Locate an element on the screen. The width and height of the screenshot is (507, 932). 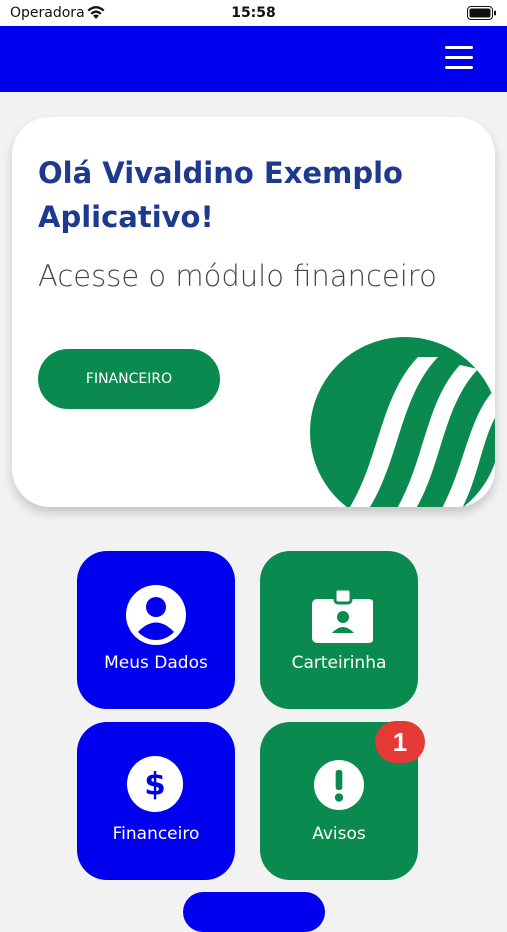
user-icon is located at coordinates (156, 615).